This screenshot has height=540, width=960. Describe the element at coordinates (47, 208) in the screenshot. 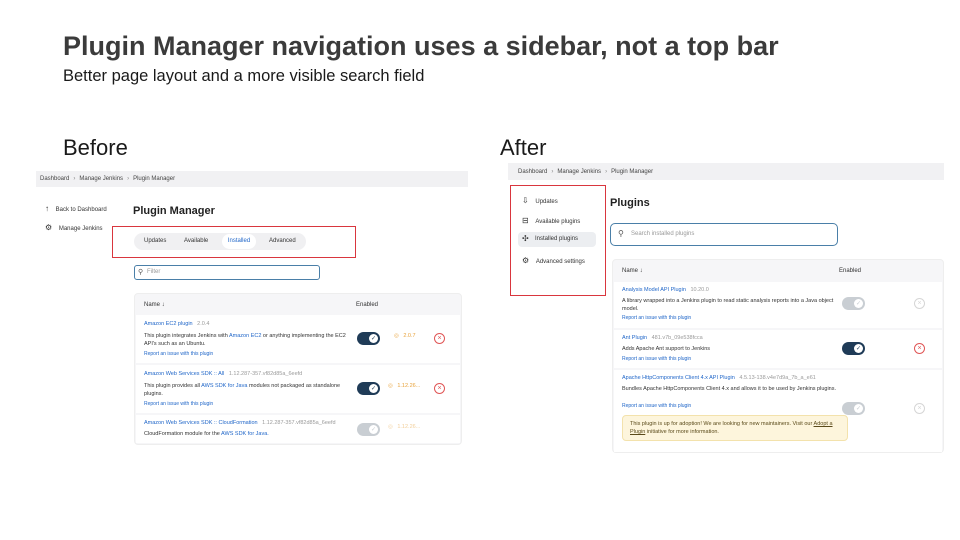

I see `arrow-up-icon: ↑` at that location.